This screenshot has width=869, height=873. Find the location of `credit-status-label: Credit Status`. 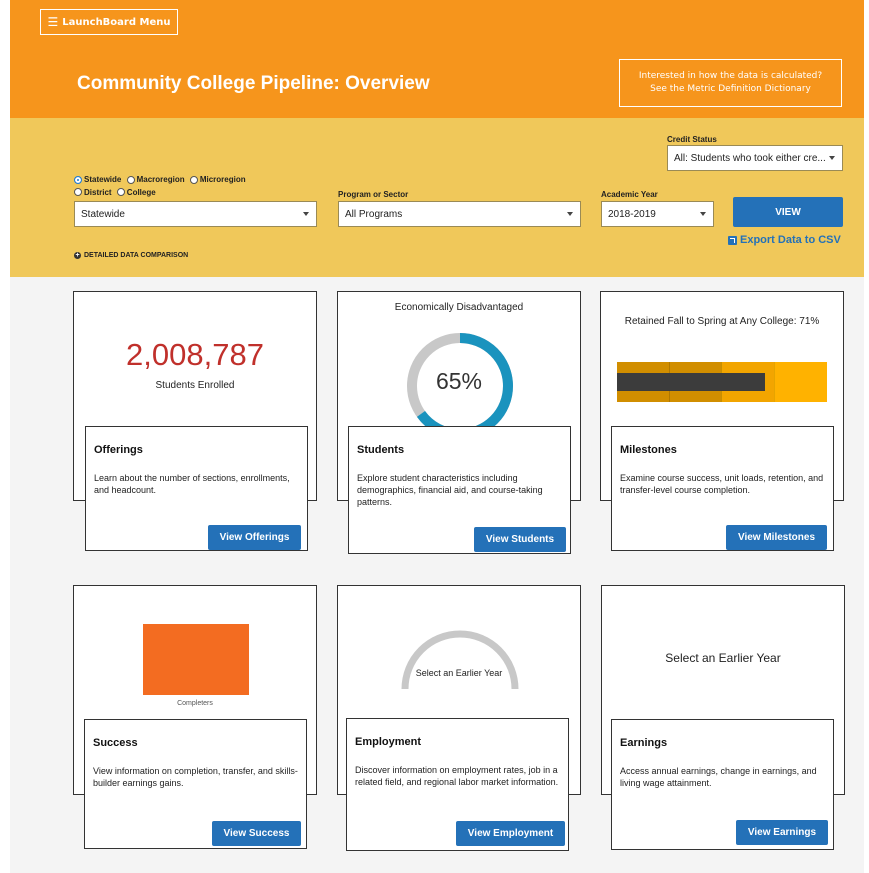

credit-status-label: Credit Status is located at coordinates (692, 139).